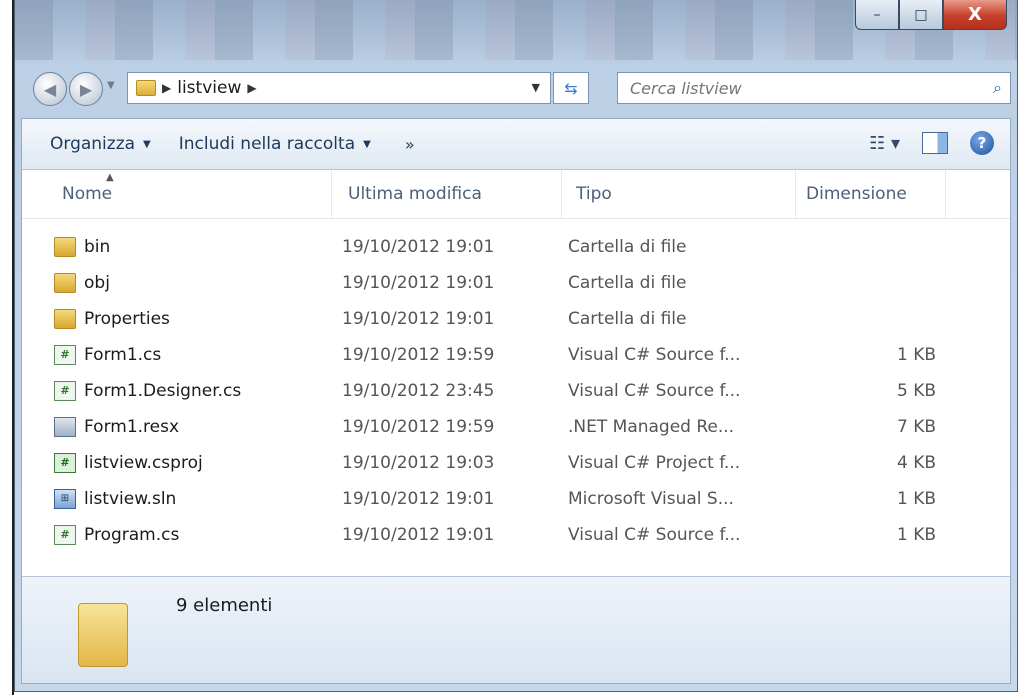 The width and height of the screenshot is (1021, 695). Describe the element at coordinates (410, 144) in the screenshot. I see `more-button: »` at that location.